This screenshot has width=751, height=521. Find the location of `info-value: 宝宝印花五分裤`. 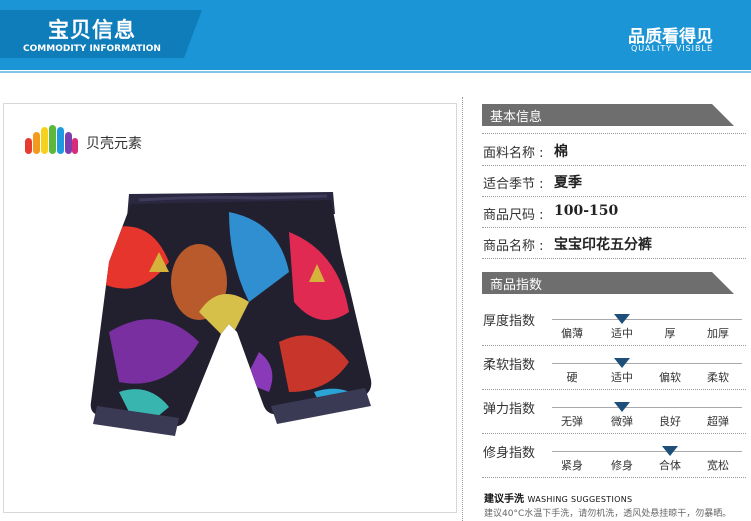

info-value: 宝宝印花五分裤 is located at coordinates (603, 245).